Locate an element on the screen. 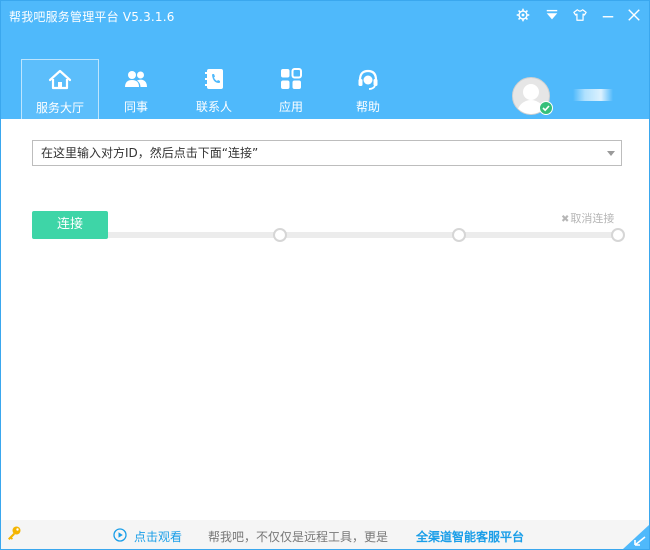  apps-grid-icon is located at coordinates (291, 79).